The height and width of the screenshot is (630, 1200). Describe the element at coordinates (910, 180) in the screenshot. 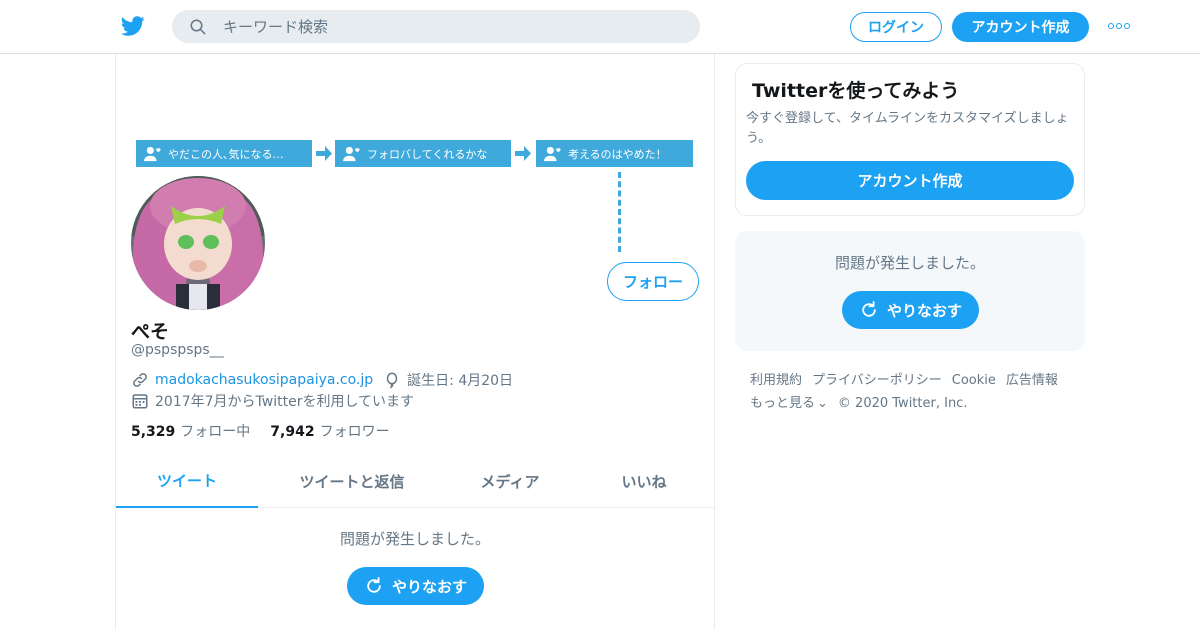

I see `signup-card-button: アカウント作成` at that location.